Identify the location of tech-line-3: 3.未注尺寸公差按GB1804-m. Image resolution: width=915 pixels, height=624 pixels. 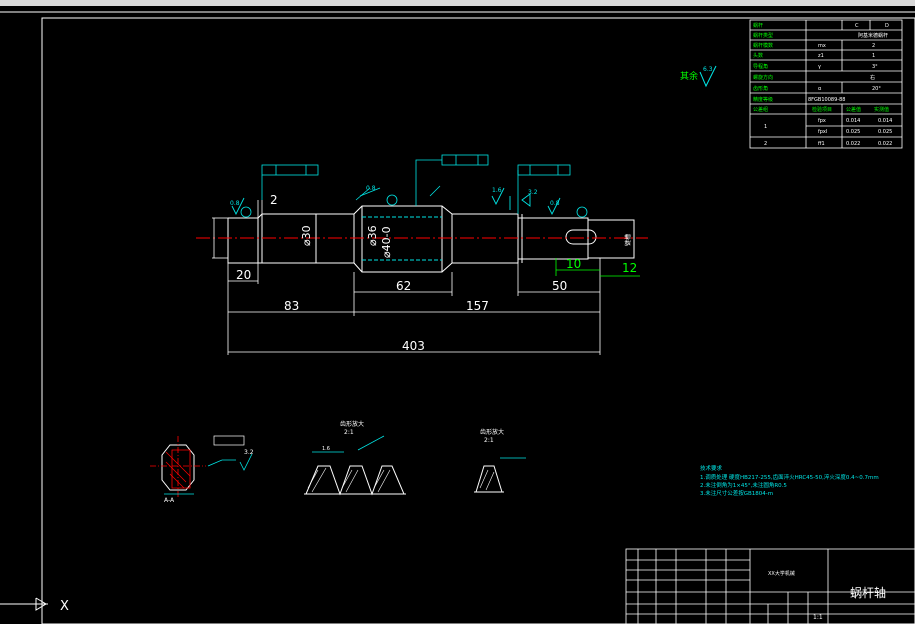
(736, 493).